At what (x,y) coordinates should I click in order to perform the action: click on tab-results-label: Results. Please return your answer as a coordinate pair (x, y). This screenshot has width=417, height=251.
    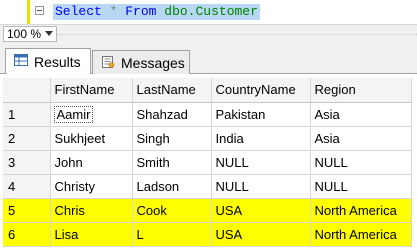
    Looking at the image, I should click on (57, 62).